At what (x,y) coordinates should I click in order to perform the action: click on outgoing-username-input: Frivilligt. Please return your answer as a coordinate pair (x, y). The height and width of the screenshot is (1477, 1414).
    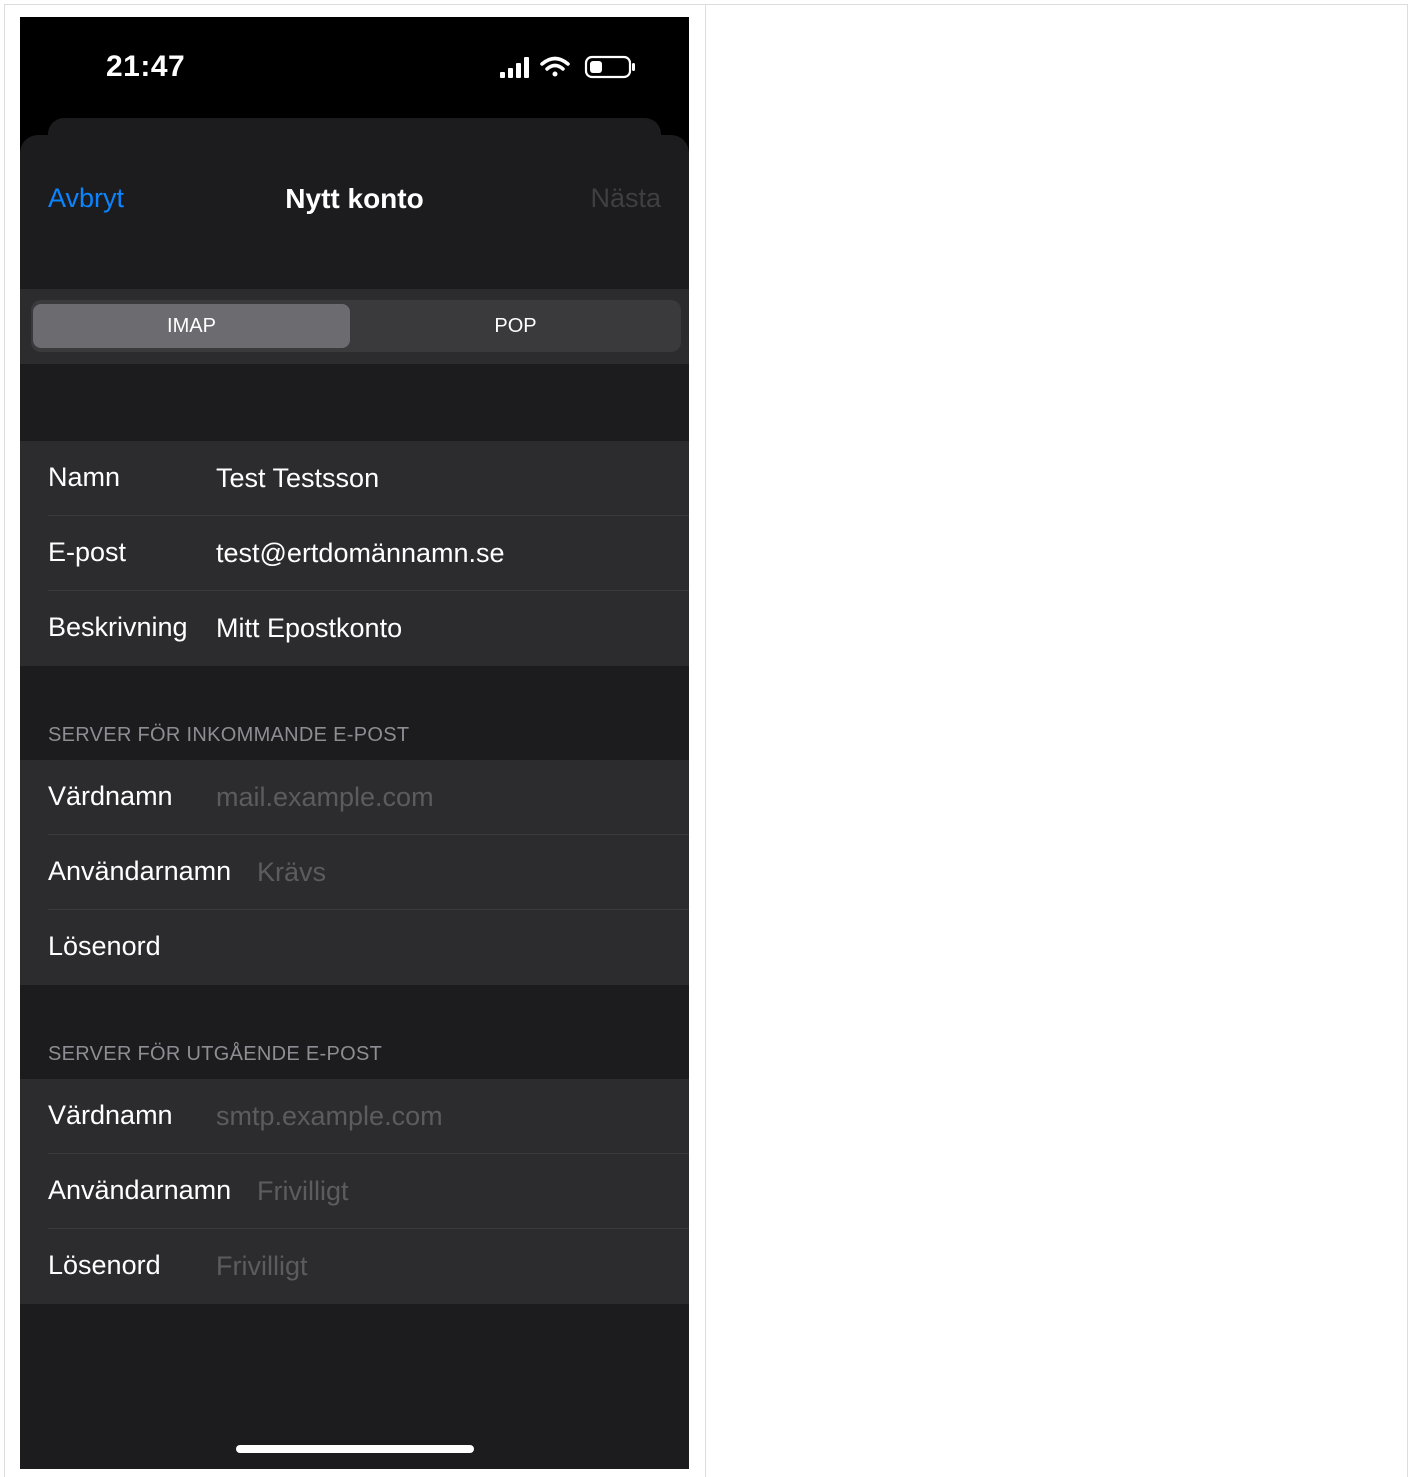
    Looking at the image, I should click on (303, 1191).